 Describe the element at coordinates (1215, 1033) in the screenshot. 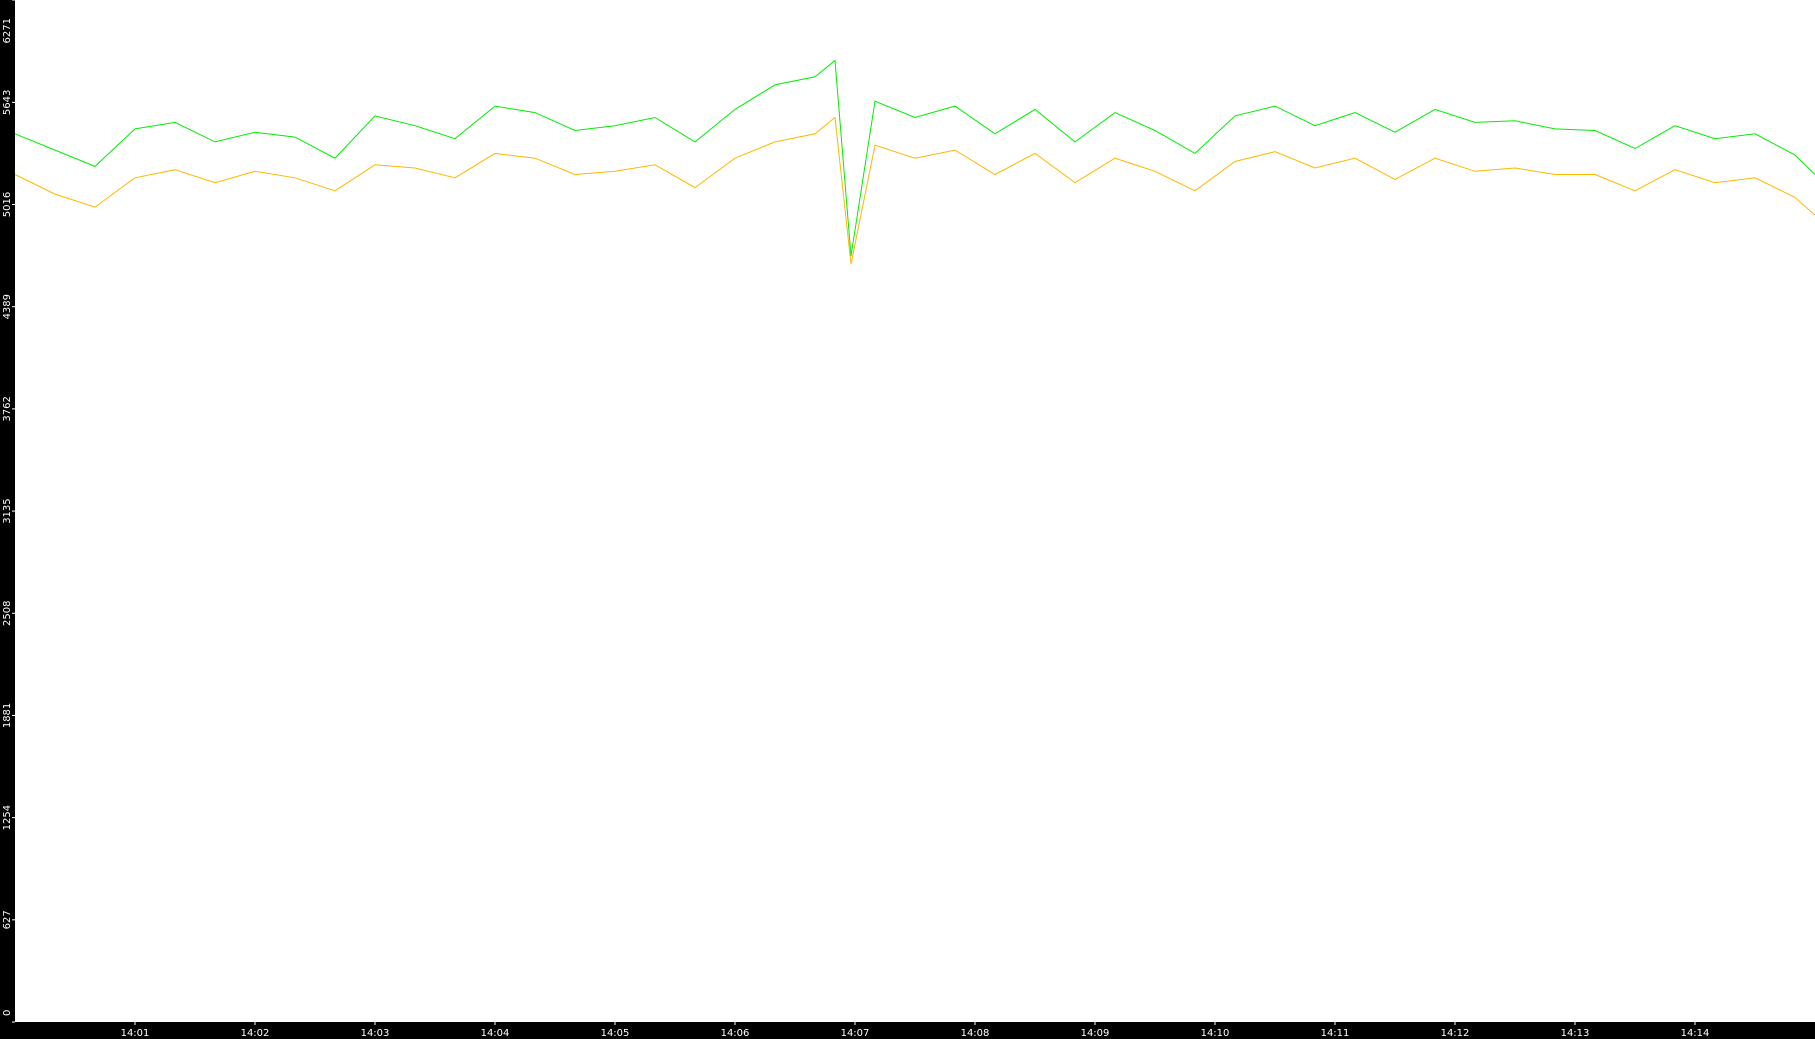

I see `x-tick-label: 14:10` at that location.